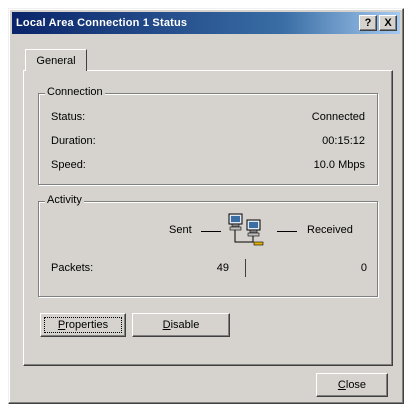 The height and width of the screenshot is (412, 412). I want to click on sent-label: Sent, so click(180, 230).